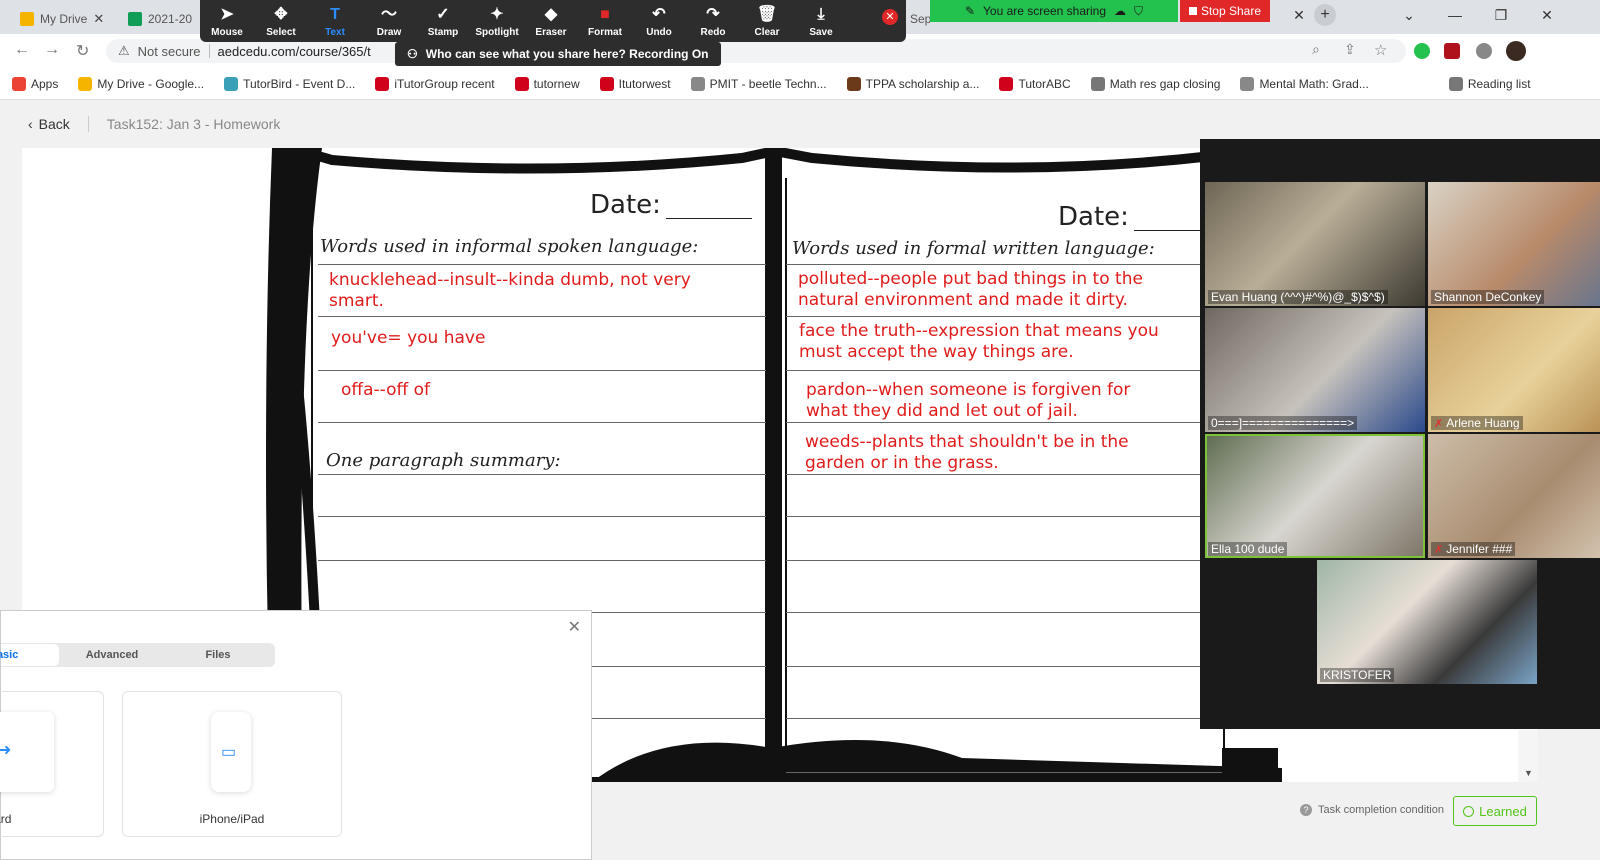 The width and height of the screenshot is (1600, 860). Describe the element at coordinates (1501, 15) in the screenshot. I see `restore-button: ❐` at that location.